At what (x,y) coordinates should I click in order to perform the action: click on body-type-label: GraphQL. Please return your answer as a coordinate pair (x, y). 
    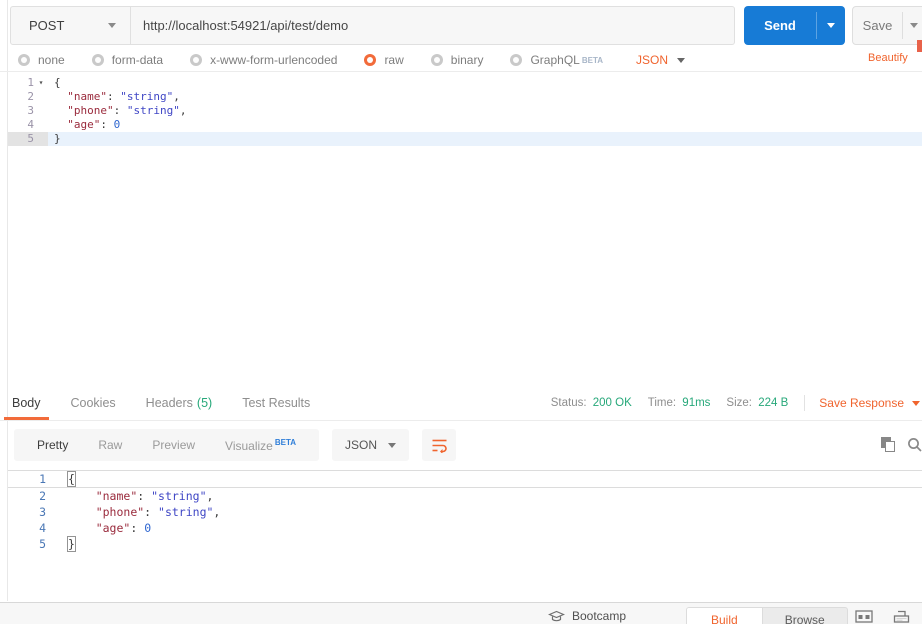
    Looking at the image, I should click on (555, 60).